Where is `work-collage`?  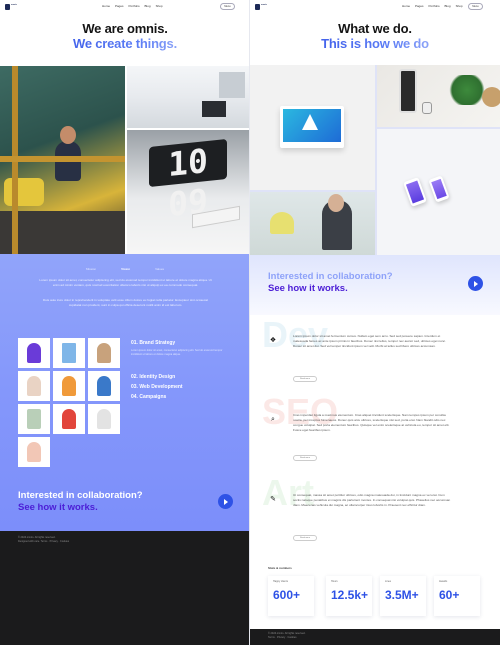 work-collage is located at coordinates (375, 160).